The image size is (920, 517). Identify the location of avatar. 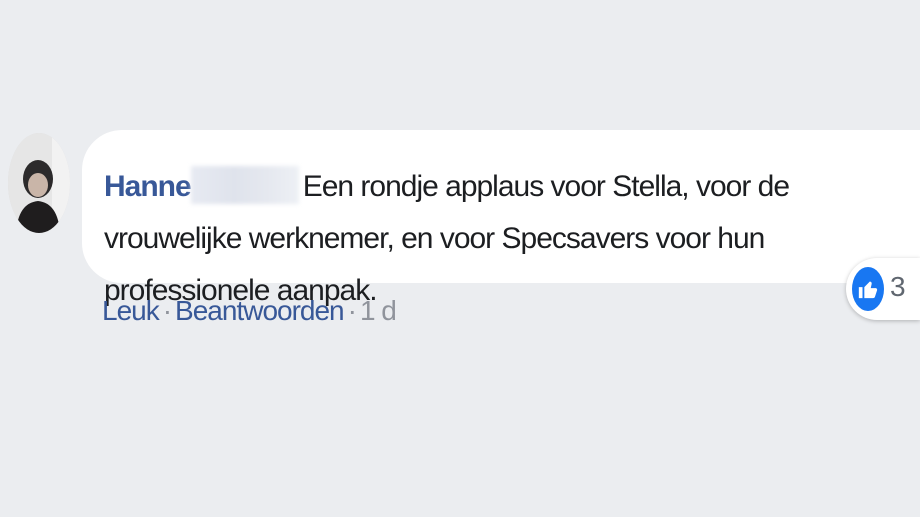
(39, 183).